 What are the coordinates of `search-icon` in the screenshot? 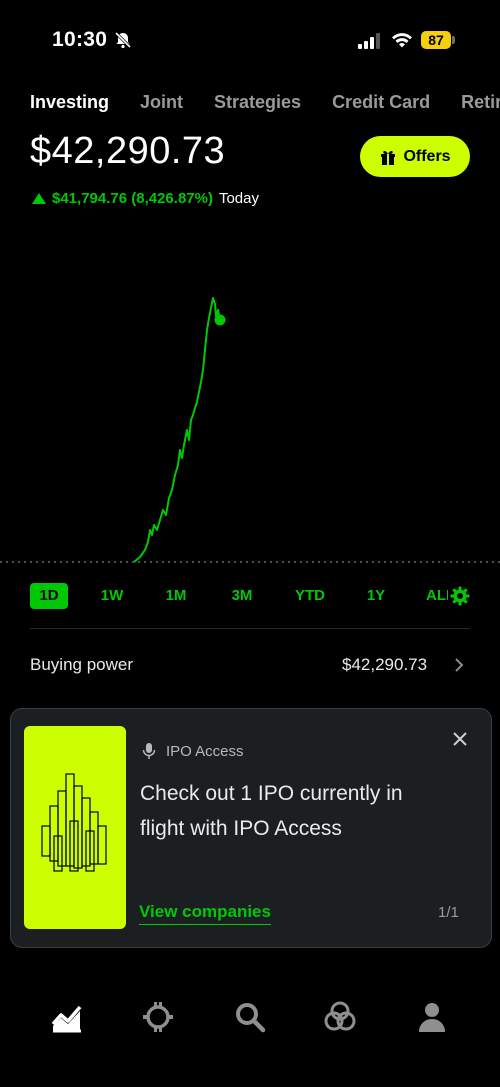 It's located at (250, 1017).